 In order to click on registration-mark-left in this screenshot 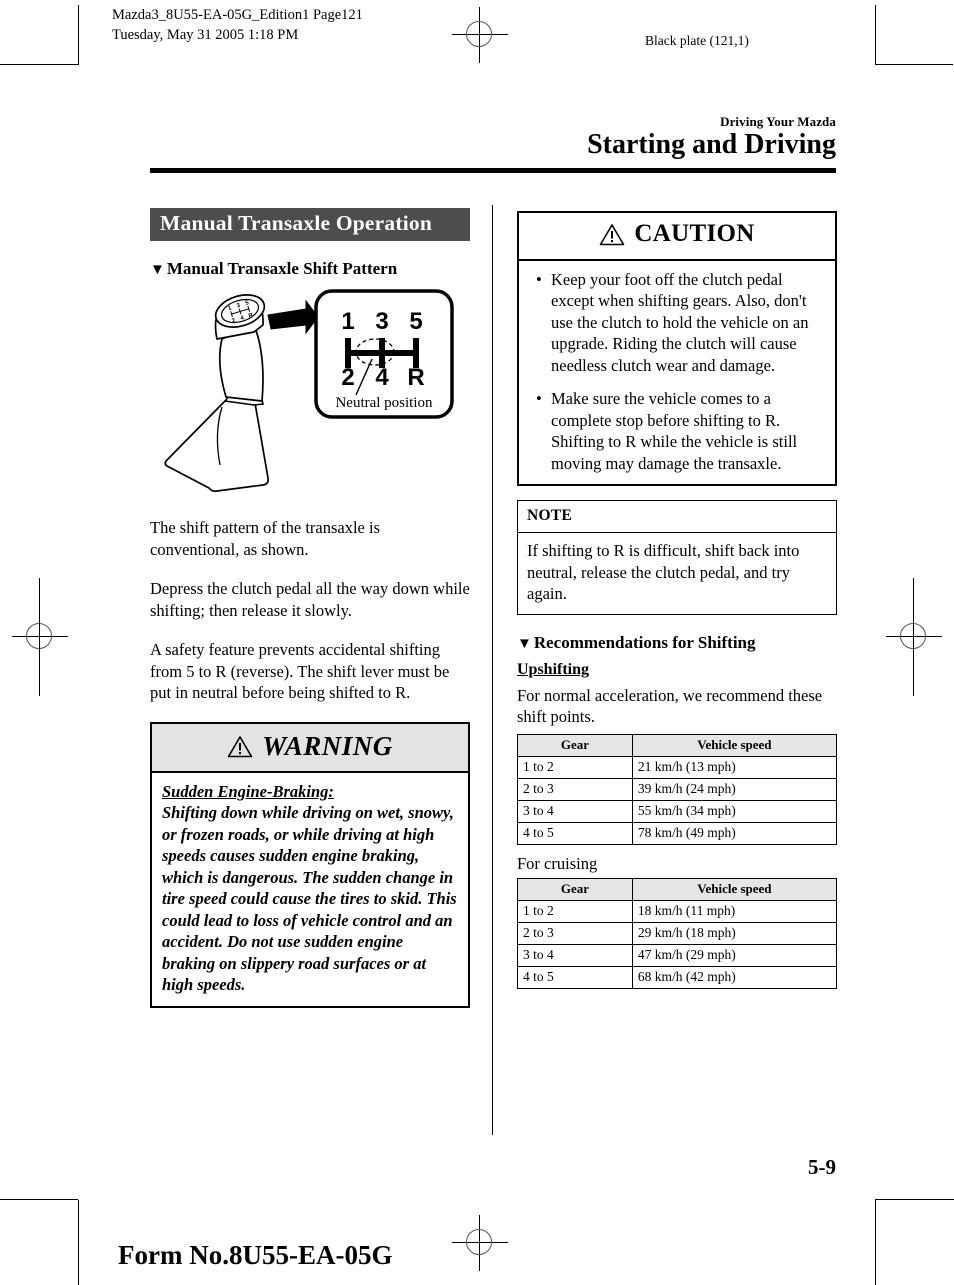, I will do `click(40, 637)`.